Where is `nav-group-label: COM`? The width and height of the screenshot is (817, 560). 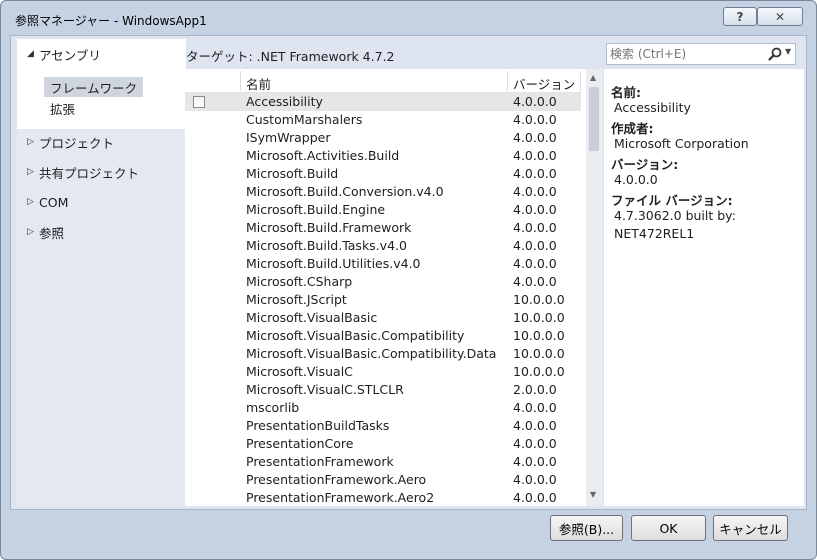
nav-group-label: COM is located at coordinates (54, 202).